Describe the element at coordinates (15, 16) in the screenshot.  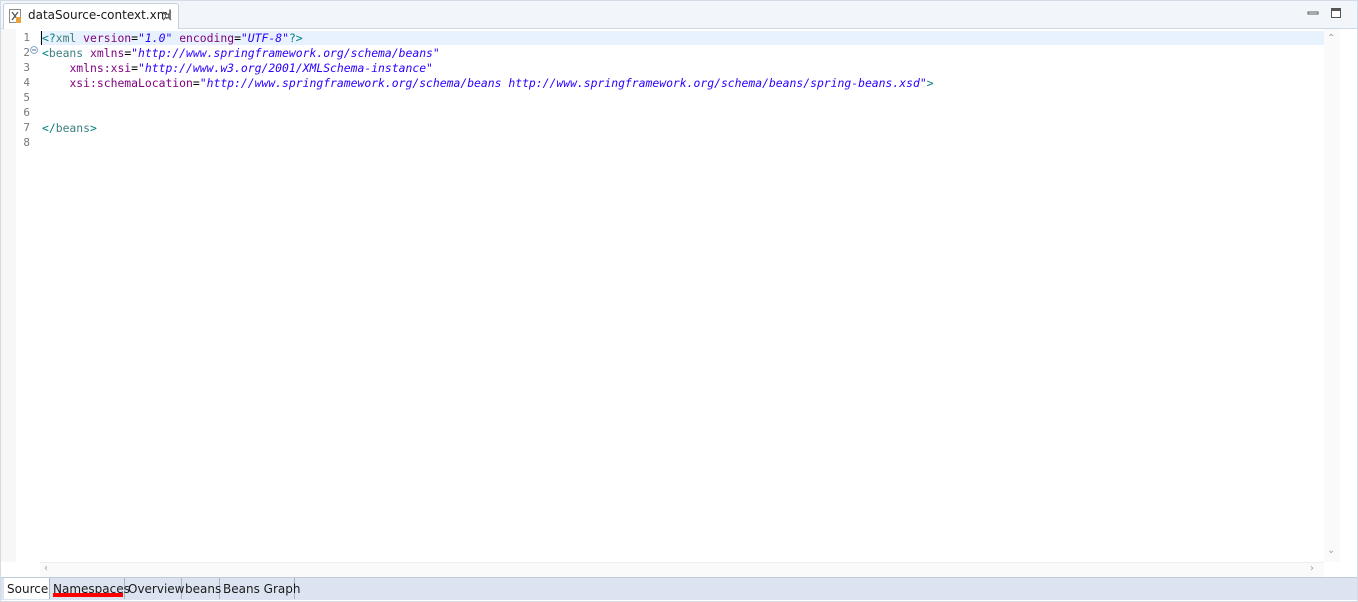
I see `xml-file-icon` at that location.